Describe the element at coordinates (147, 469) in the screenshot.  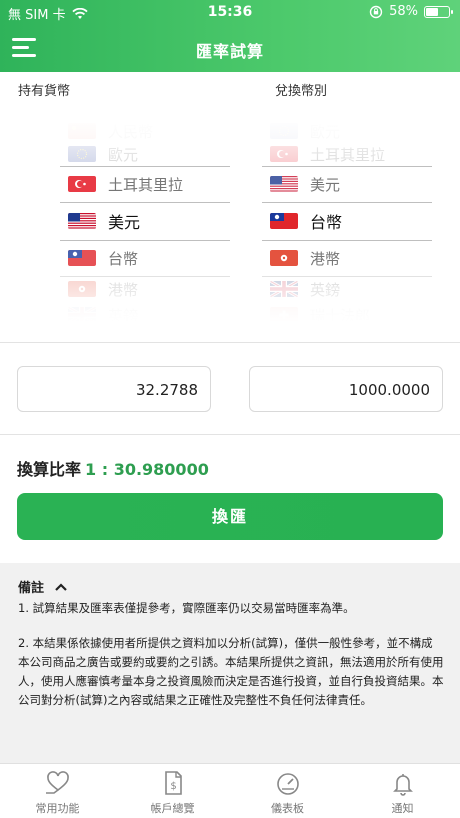
I see `exchange-rate-value: 1 : 30.980000` at that location.